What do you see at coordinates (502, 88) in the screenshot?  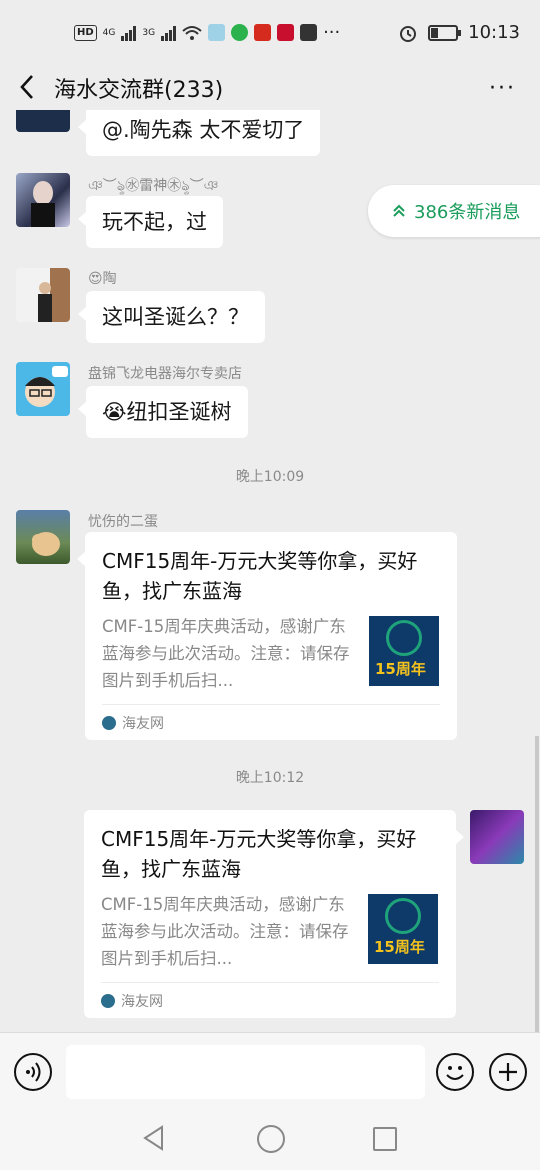 I see `more-options-icon: ···` at bounding box center [502, 88].